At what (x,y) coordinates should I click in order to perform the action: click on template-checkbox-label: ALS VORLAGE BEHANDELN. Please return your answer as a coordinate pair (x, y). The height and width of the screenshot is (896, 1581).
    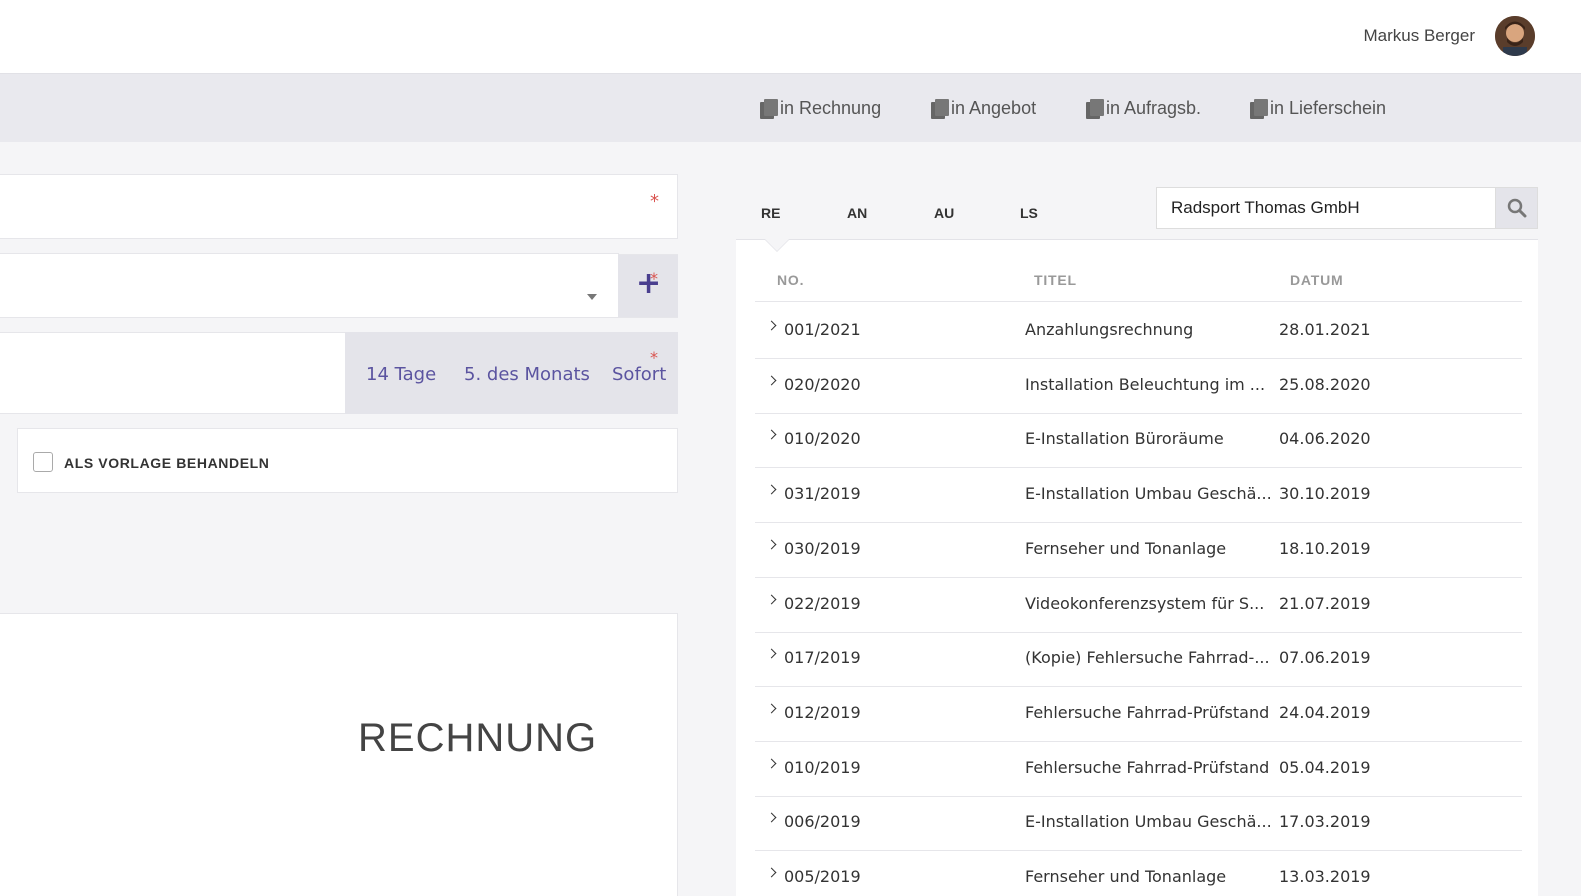
    Looking at the image, I should click on (167, 463).